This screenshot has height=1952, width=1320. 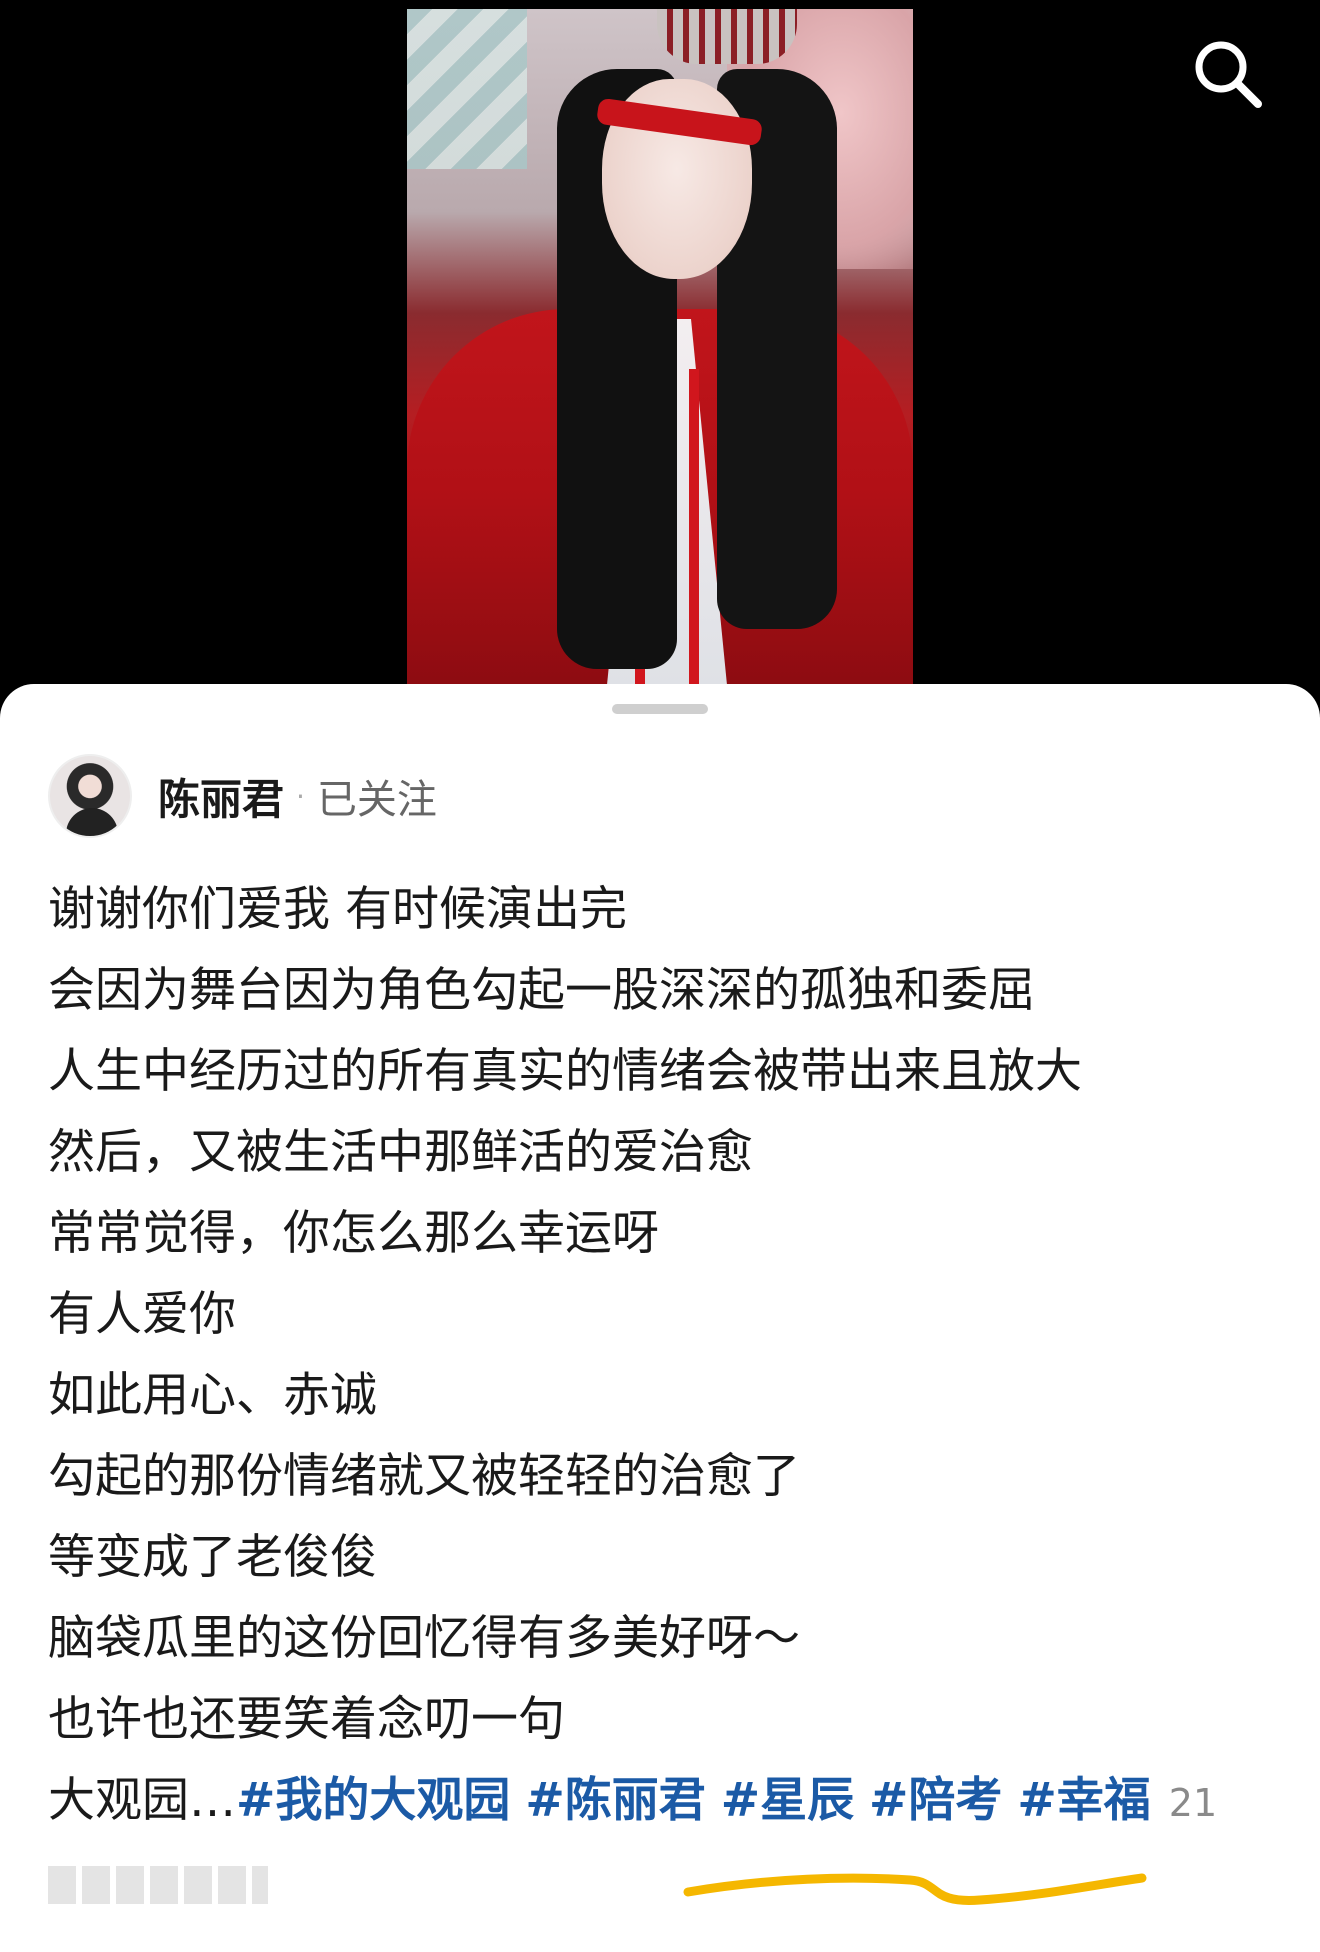 What do you see at coordinates (92, 822) in the screenshot?
I see `avatar-figure` at bounding box center [92, 822].